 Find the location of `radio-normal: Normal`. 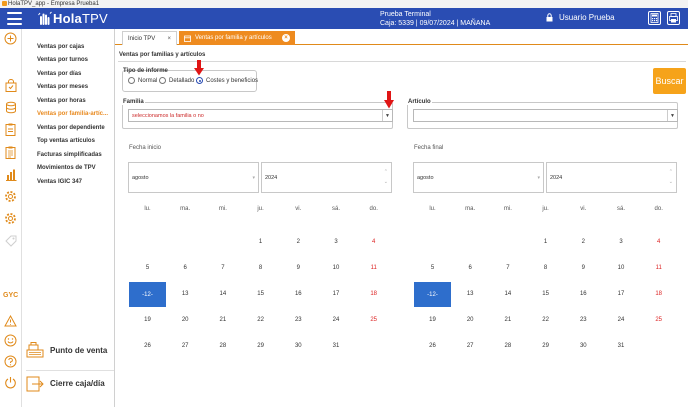

radio-normal: Normal is located at coordinates (142, 80).